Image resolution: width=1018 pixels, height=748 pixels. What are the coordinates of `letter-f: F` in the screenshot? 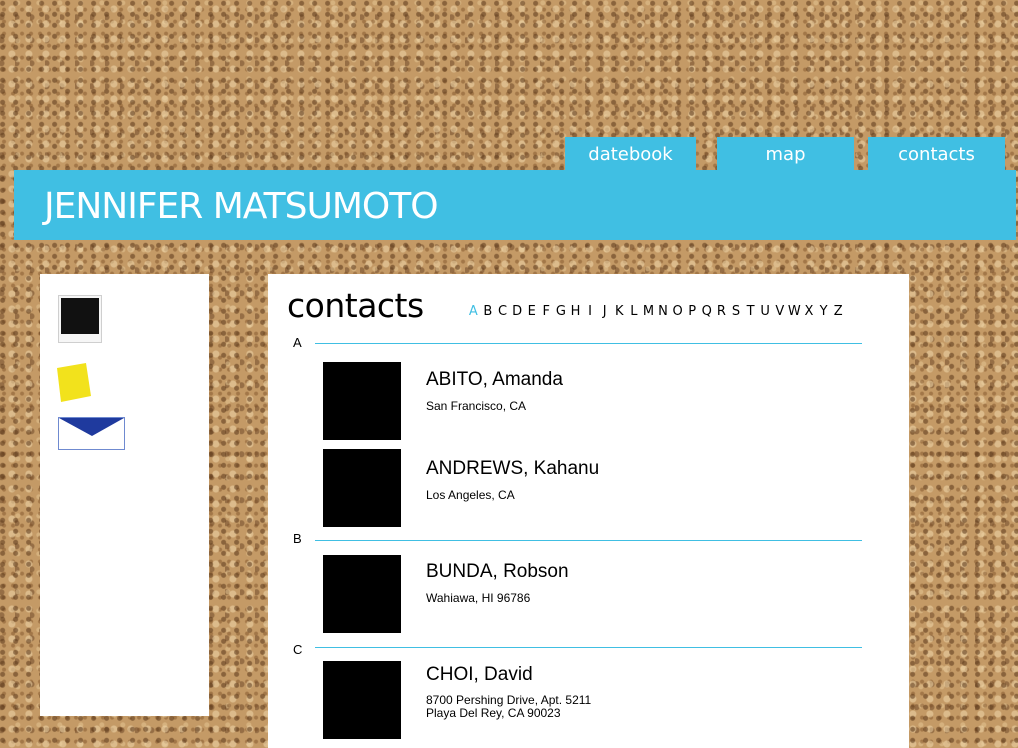 It's located at (546, 311).